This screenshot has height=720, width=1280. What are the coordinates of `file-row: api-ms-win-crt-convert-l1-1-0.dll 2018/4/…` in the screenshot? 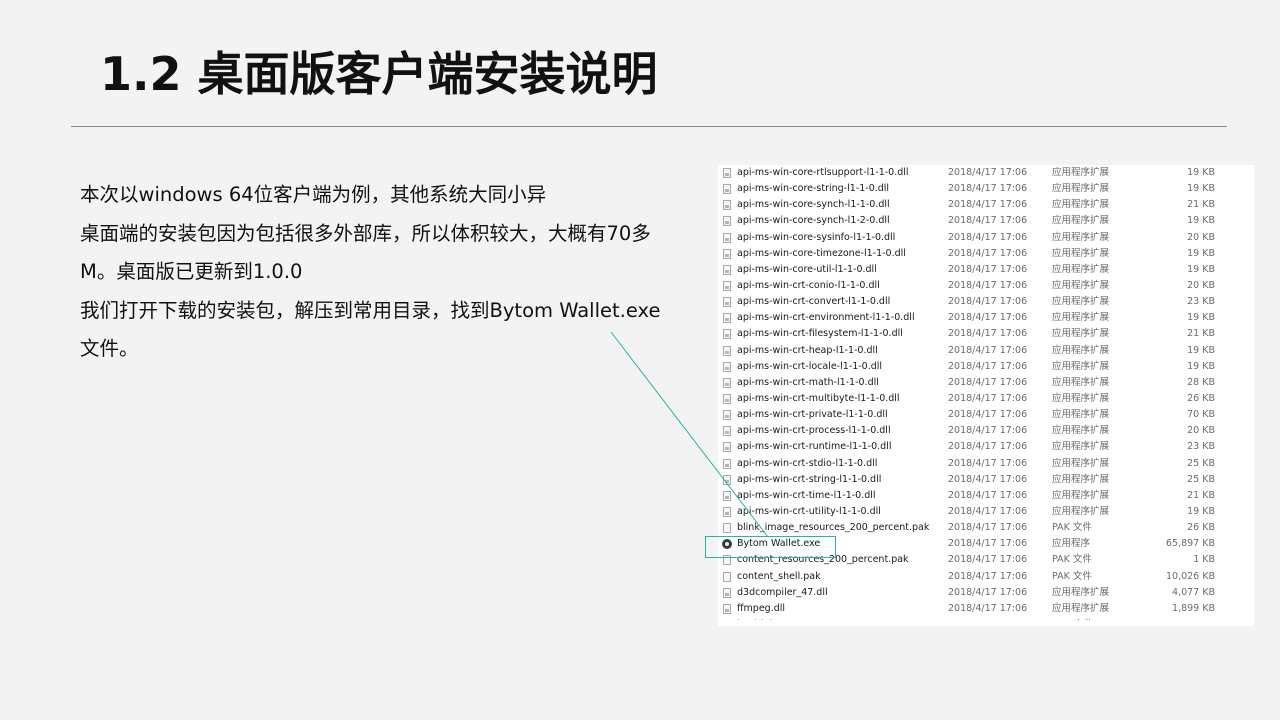 It's located at (986, 302).